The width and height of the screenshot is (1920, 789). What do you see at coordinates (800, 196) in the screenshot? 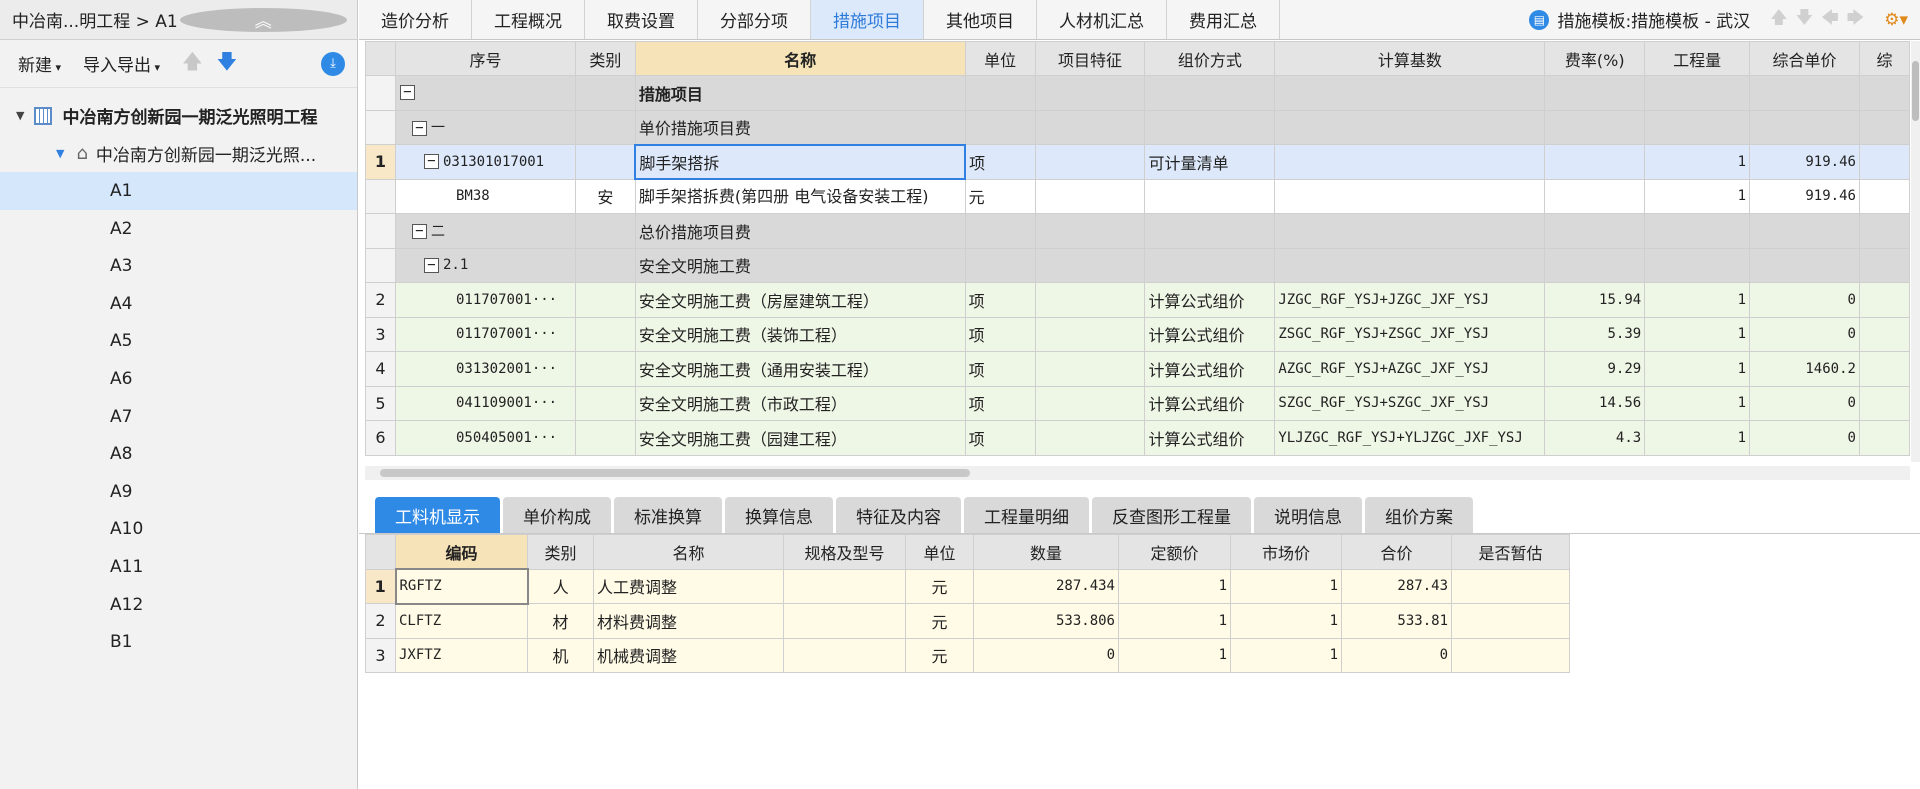
I see `name-cell: 脚手架搭拆费(第四册 电气设备安装工程)` at bounding box center [800, 196].